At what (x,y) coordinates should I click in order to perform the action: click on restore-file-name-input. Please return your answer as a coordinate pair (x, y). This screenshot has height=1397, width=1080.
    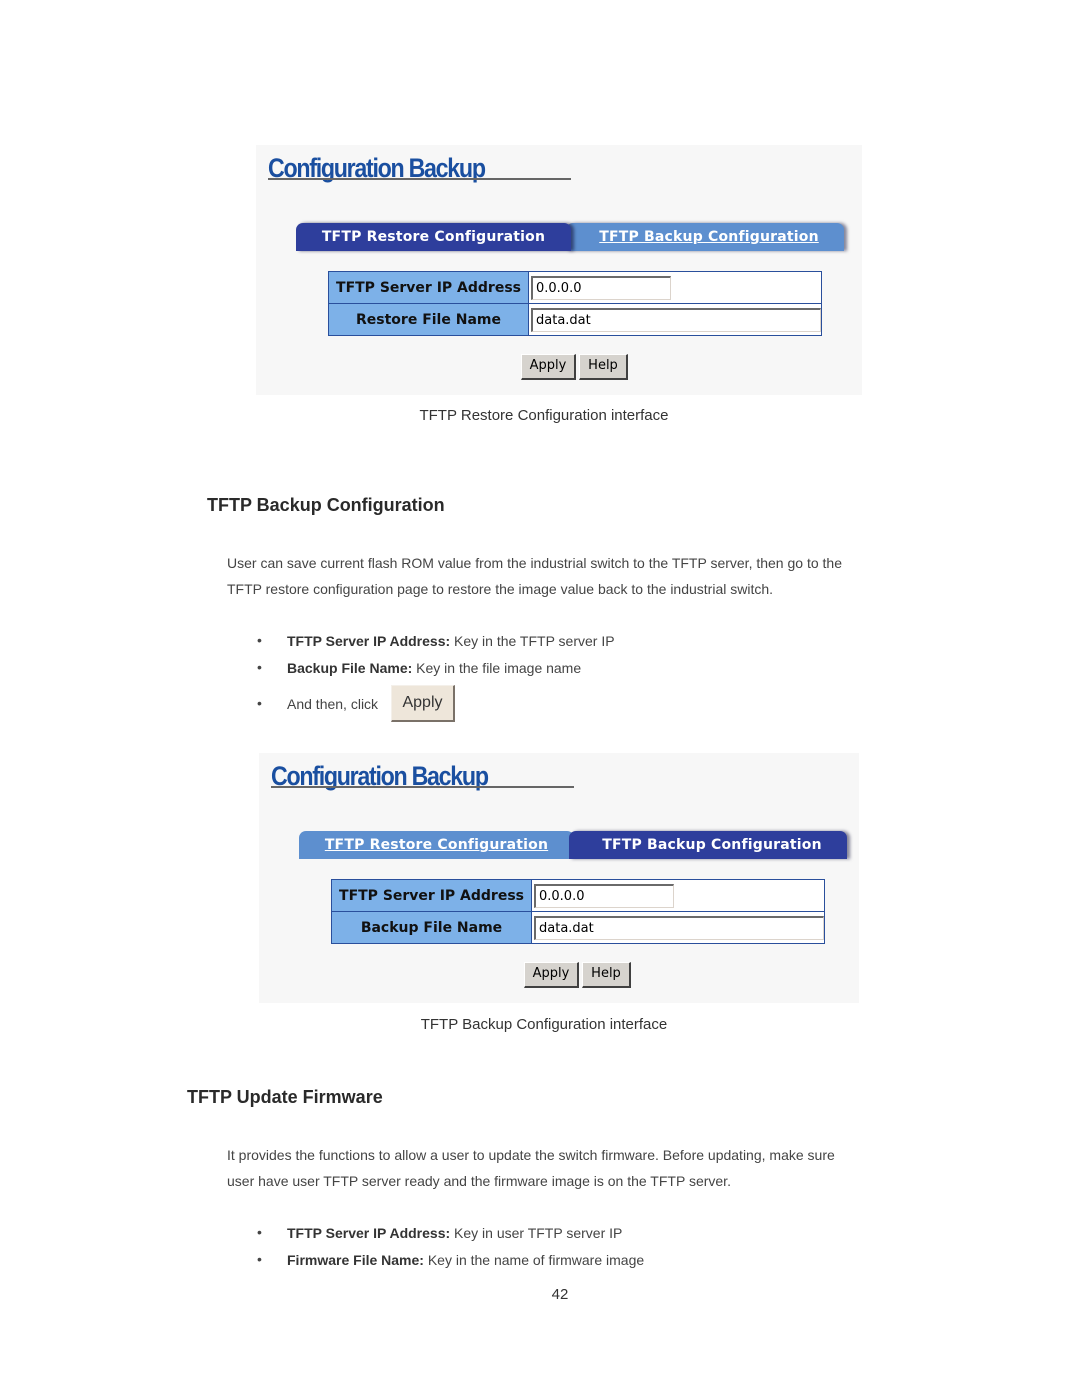
    Looking at the image, I should click on (676, 319).